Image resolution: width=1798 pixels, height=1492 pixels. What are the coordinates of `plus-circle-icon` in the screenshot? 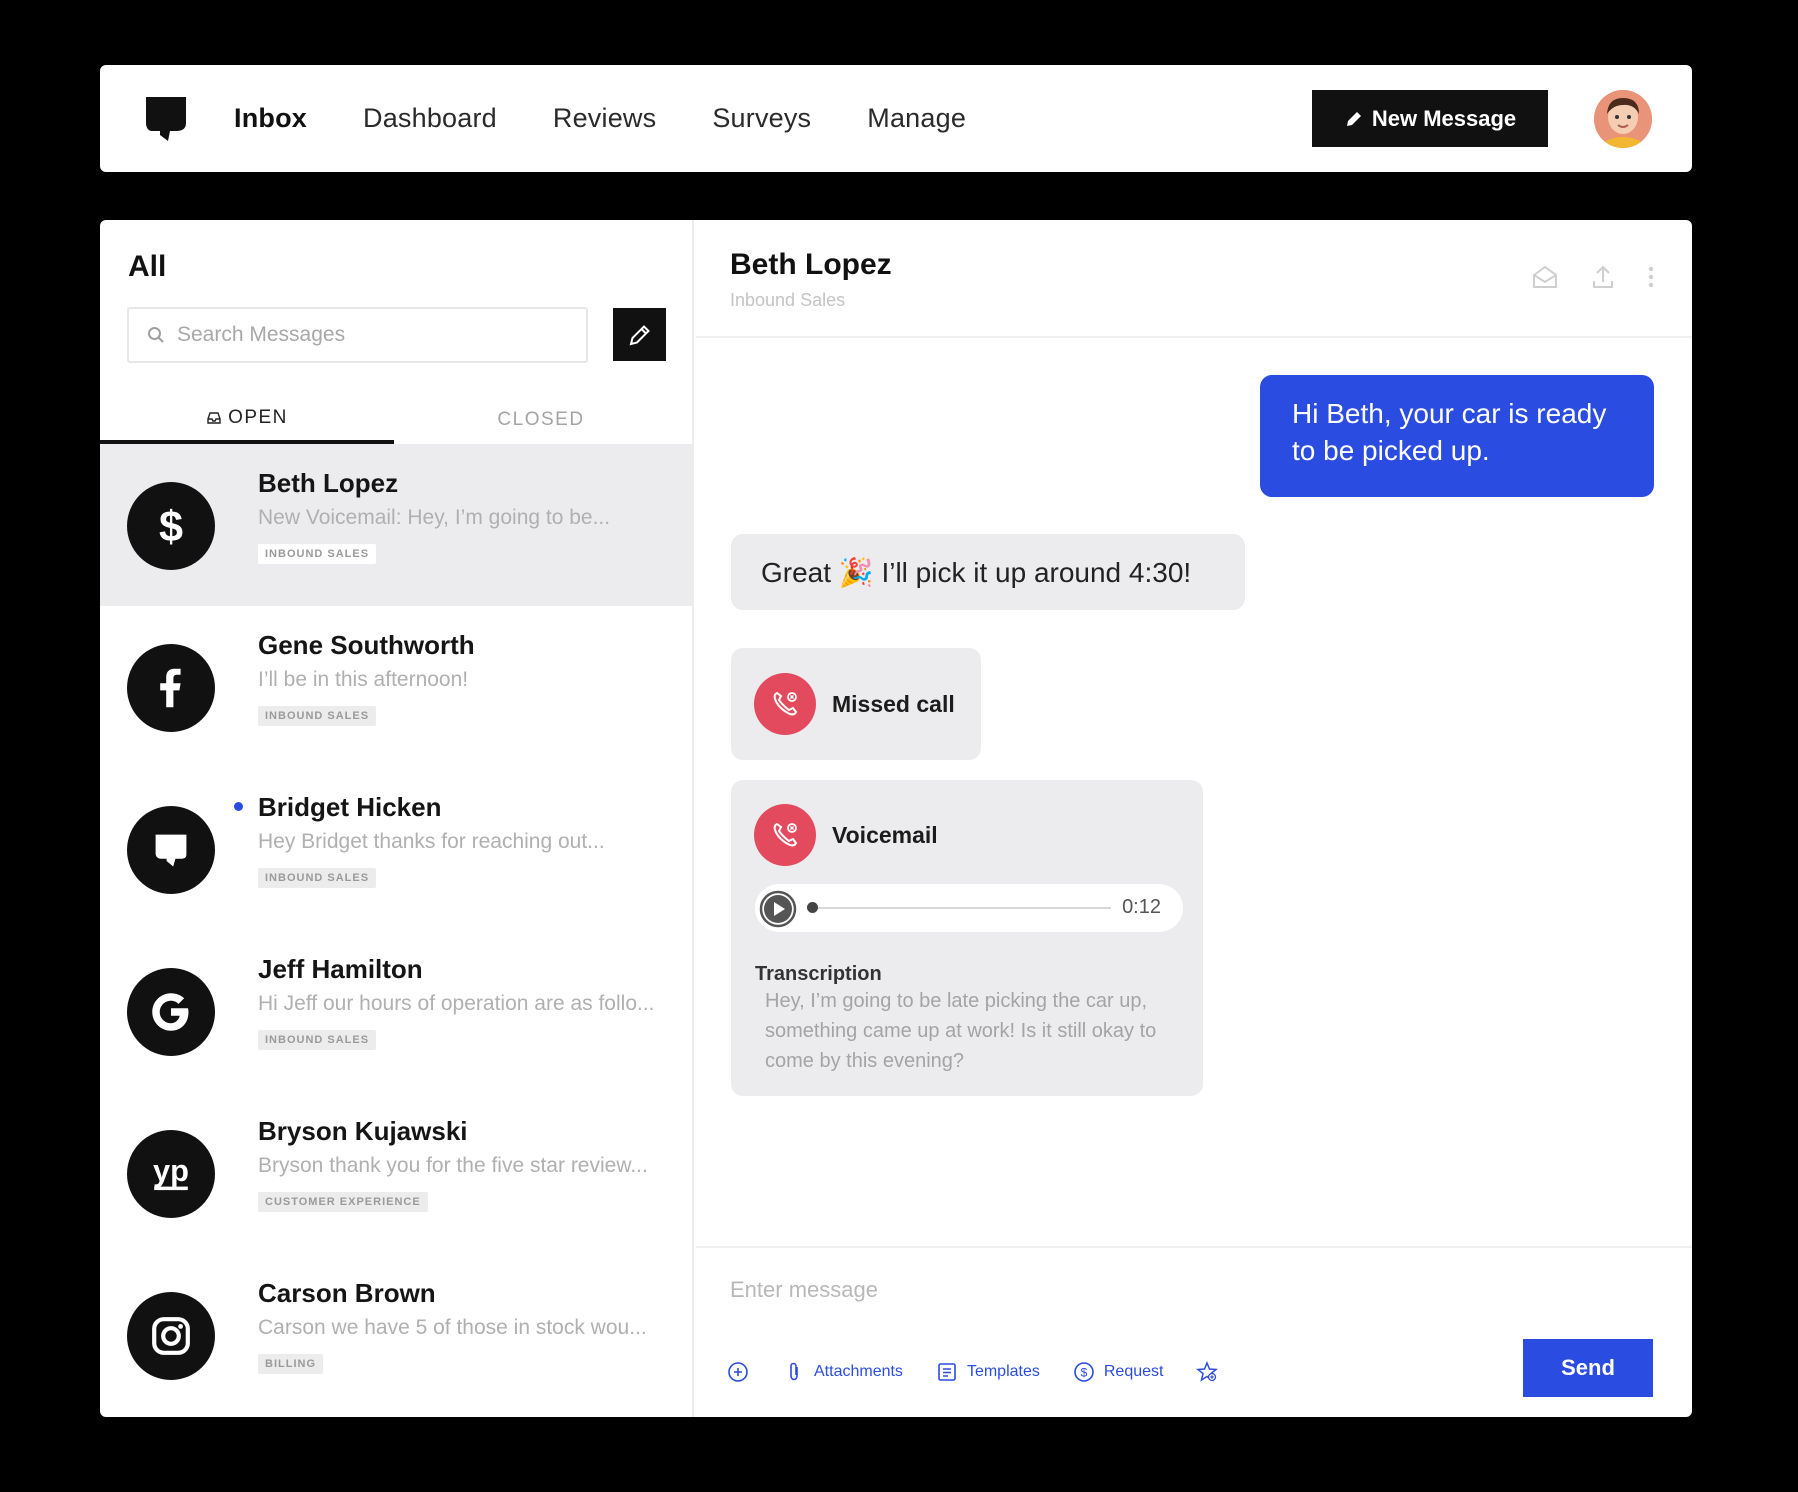 It's located at (738, 1372).